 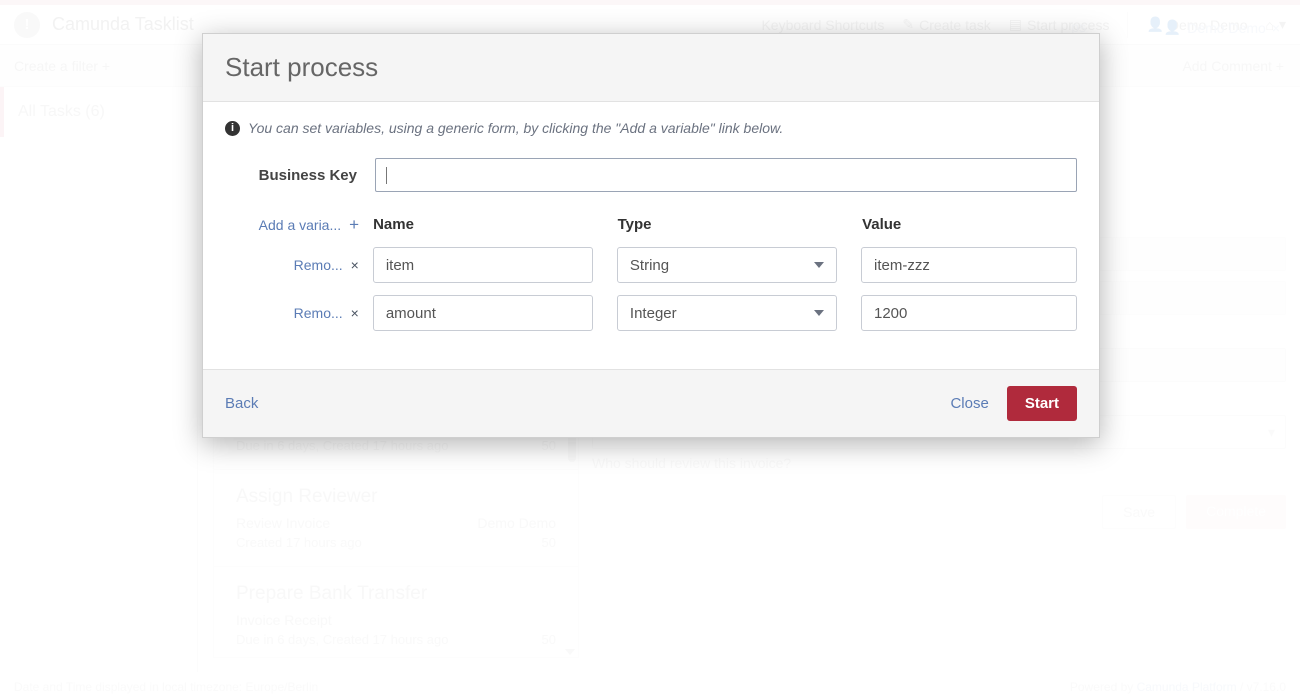 I want to click on save-button: Save, so click(x=1139, y=512).